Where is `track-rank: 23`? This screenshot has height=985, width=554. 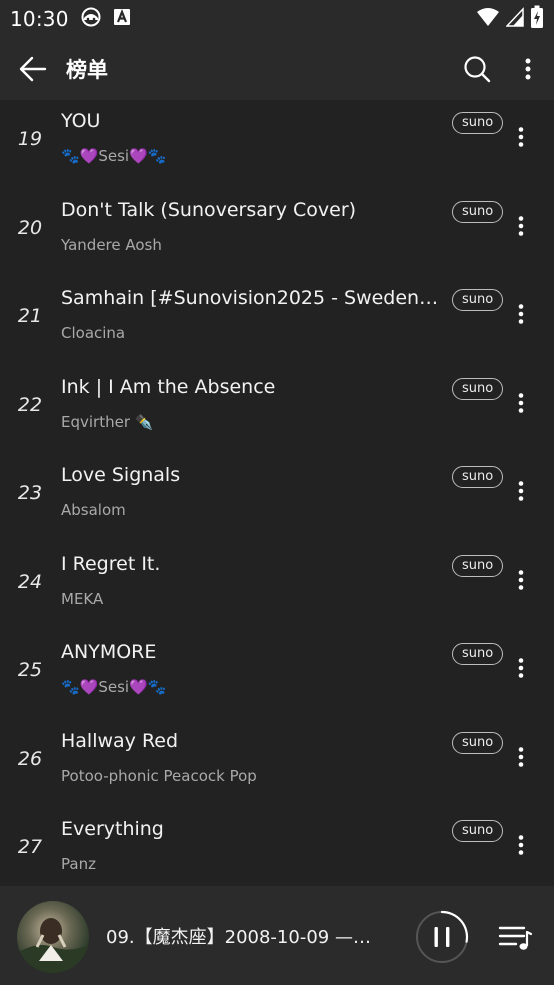
track-rank: 23 is located at coordinates (30, 493).